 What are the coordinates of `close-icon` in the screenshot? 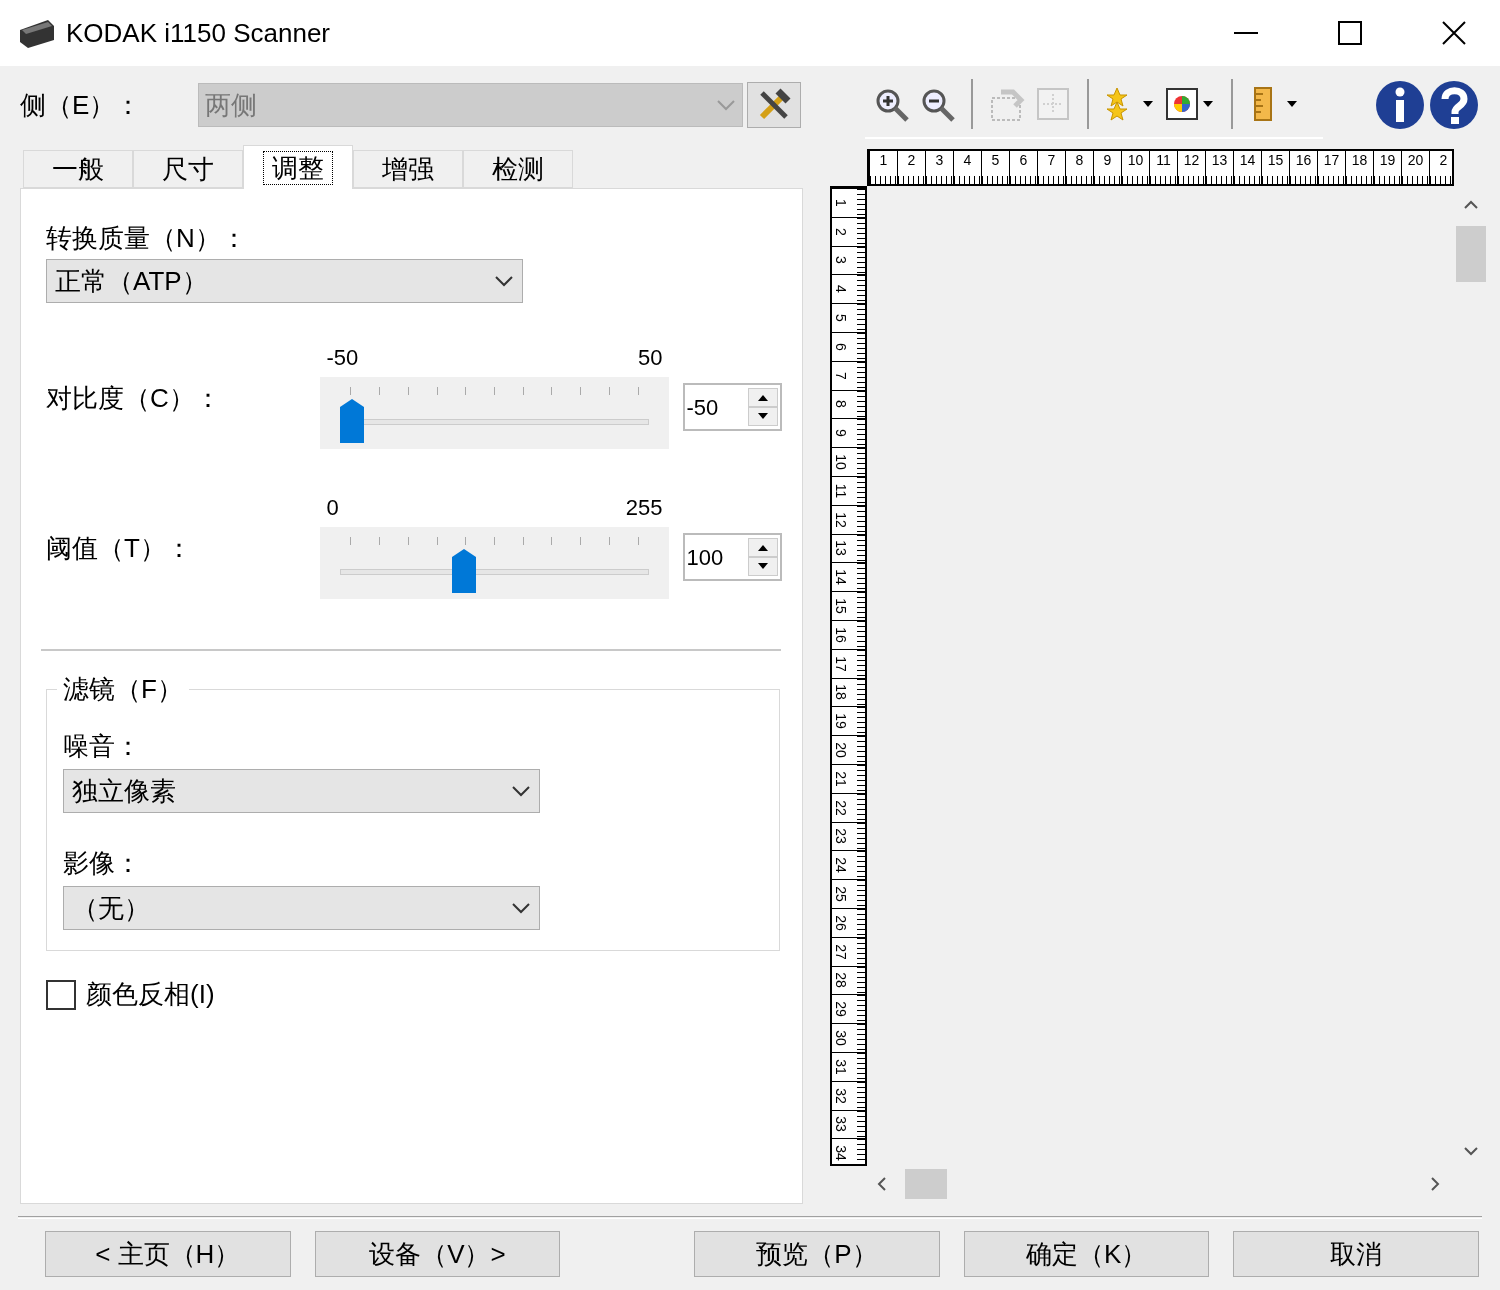 It's located at (1454, 33).